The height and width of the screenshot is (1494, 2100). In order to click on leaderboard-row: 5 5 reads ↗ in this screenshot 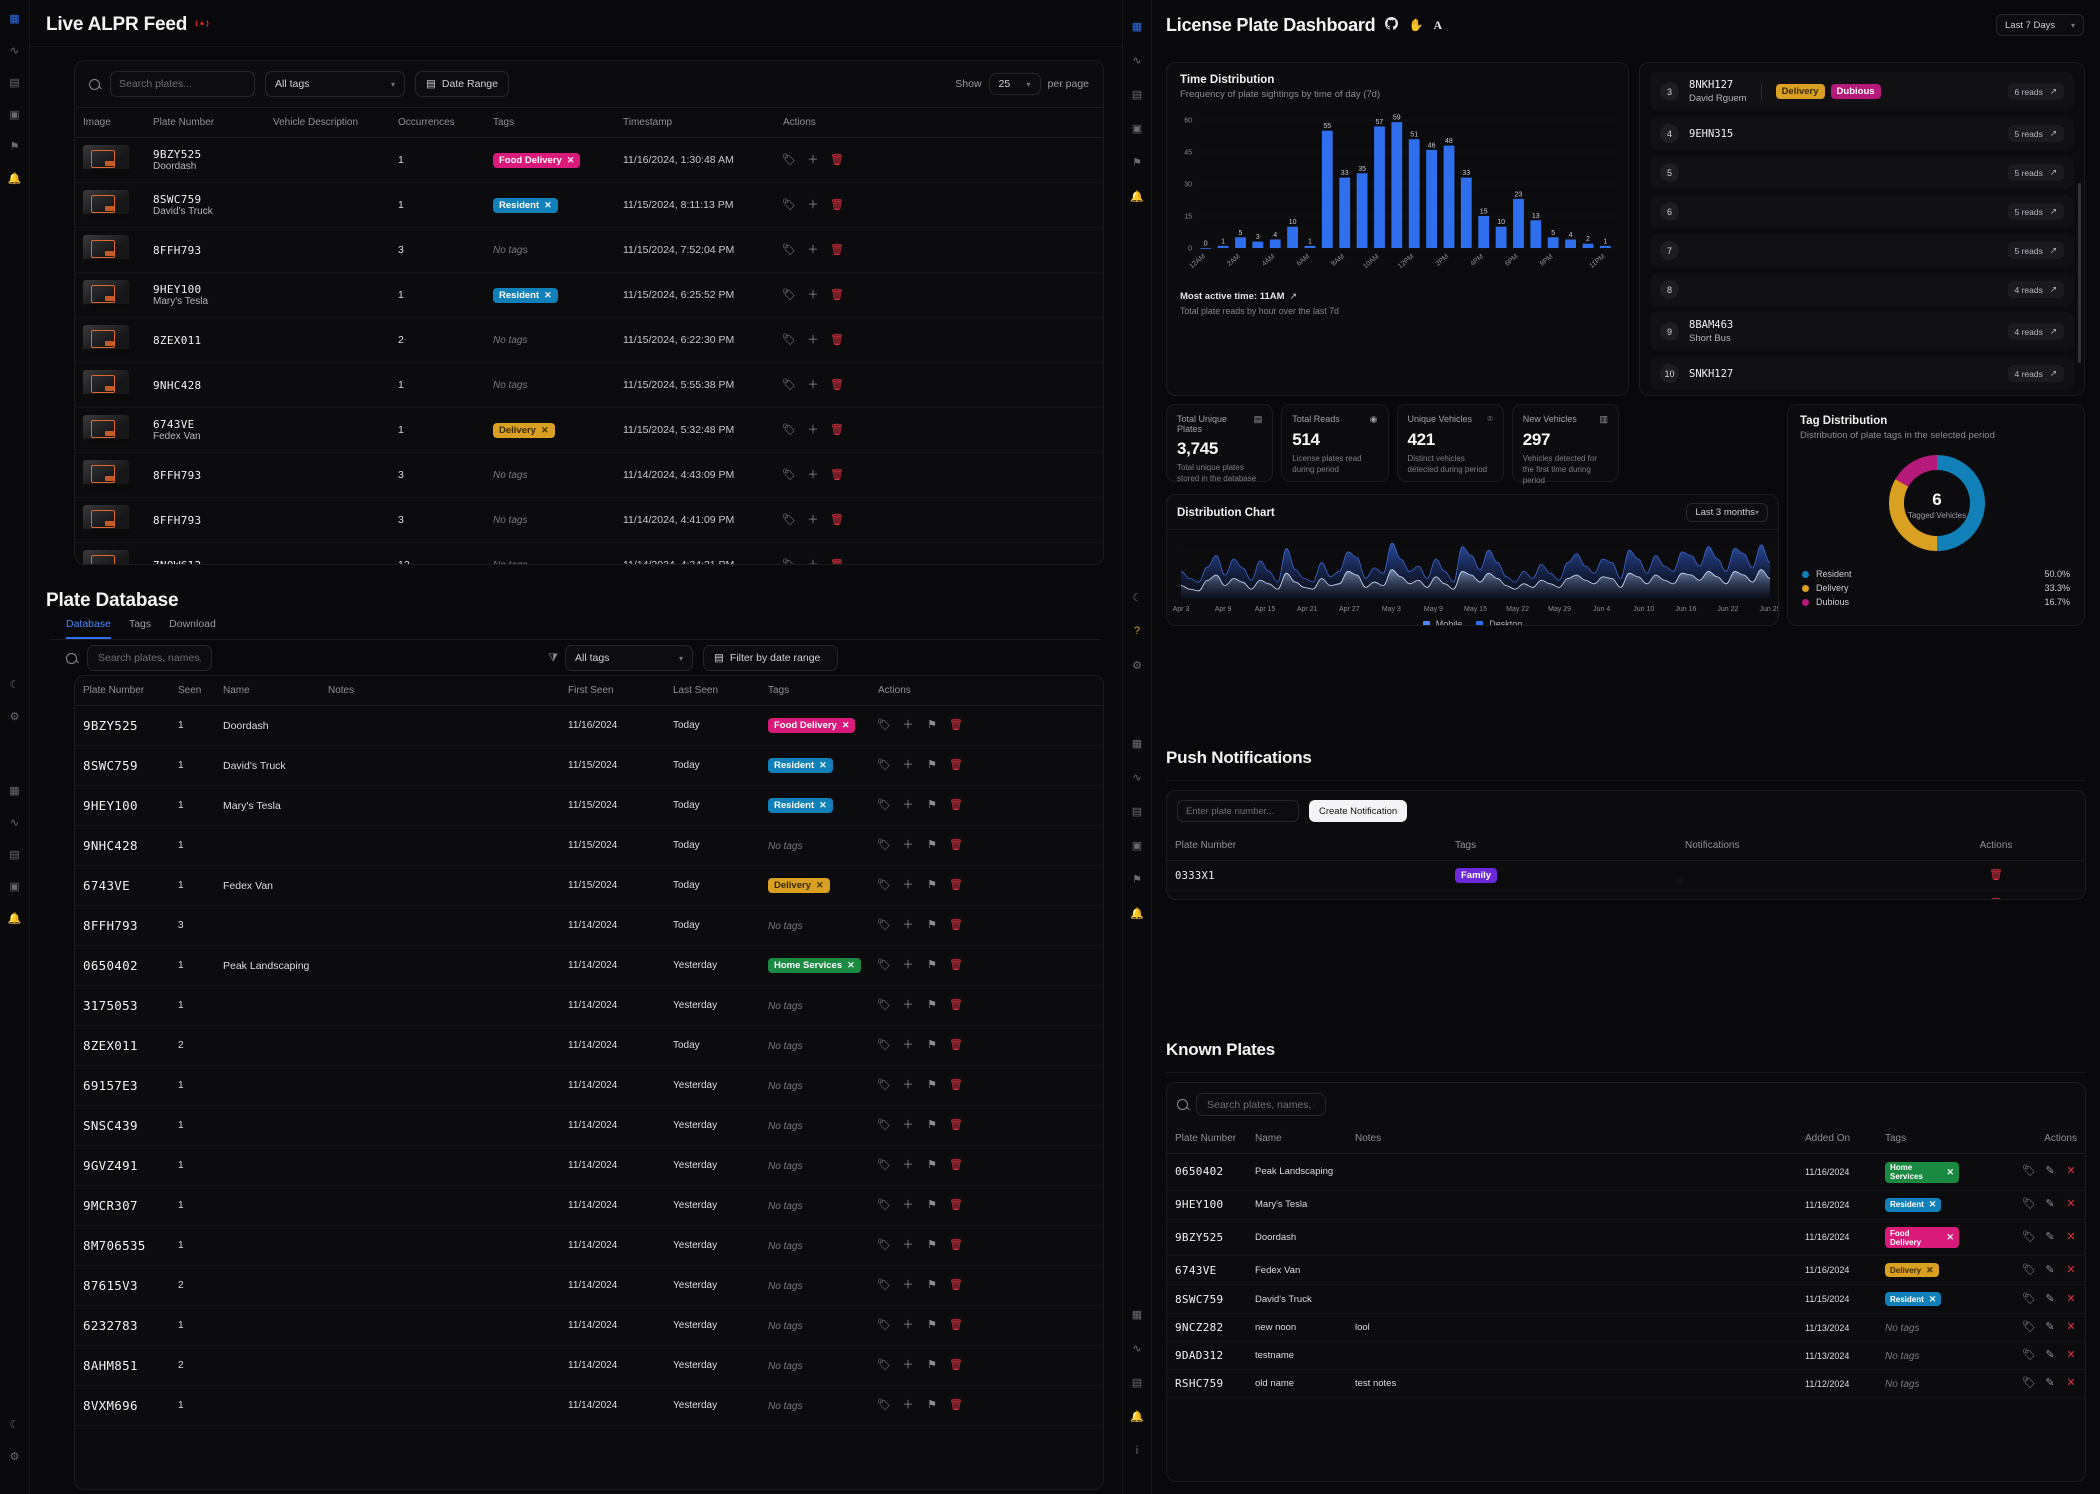, I will do `click(1862, 172)`.